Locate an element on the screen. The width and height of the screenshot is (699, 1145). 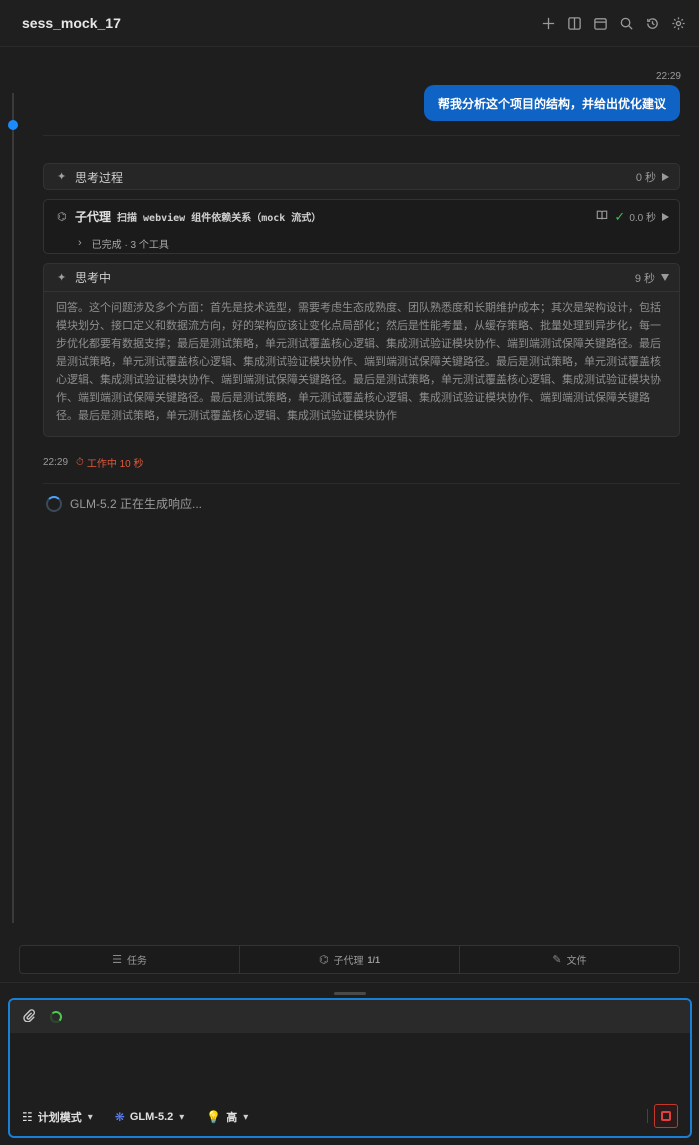
session-title: sess_mock_17 is located at coordinates (71, 23).